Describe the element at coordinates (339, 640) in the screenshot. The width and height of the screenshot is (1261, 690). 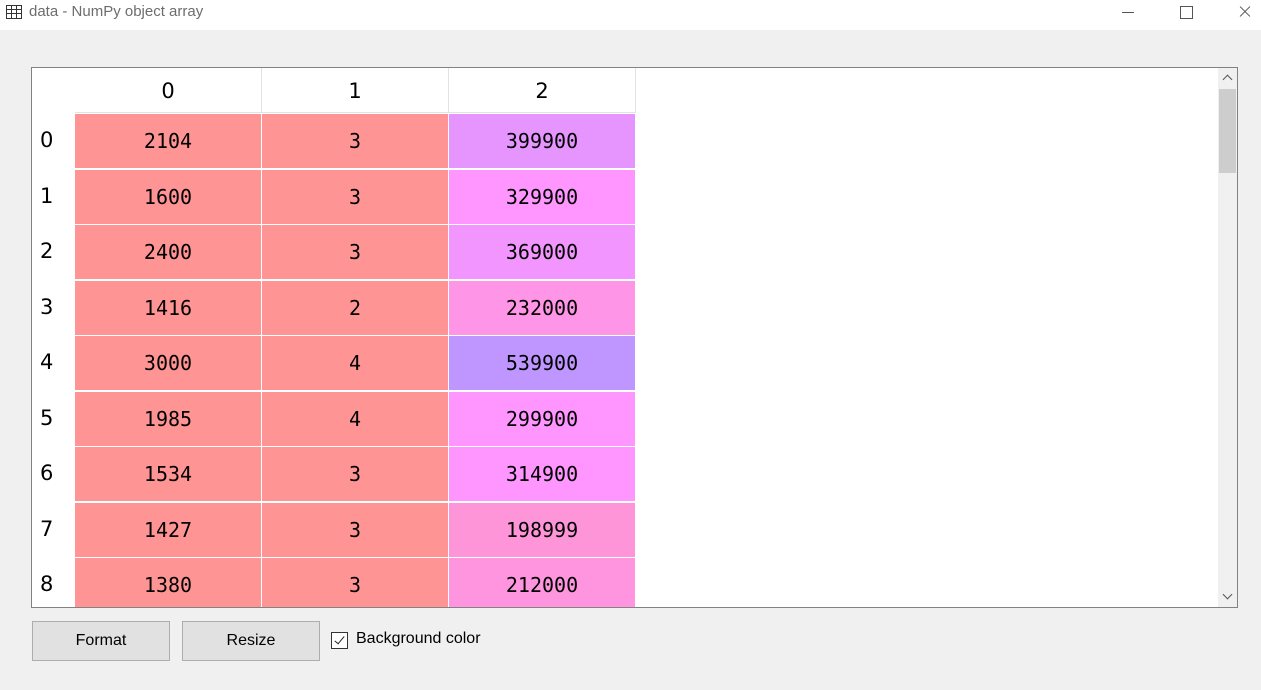
I see `background-color-checkbox` at that location.